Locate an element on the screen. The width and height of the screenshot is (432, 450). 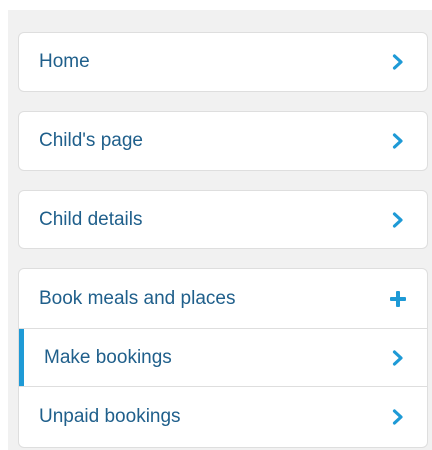
nav-item-child-details: Child details is located at coordinates (223, 219).